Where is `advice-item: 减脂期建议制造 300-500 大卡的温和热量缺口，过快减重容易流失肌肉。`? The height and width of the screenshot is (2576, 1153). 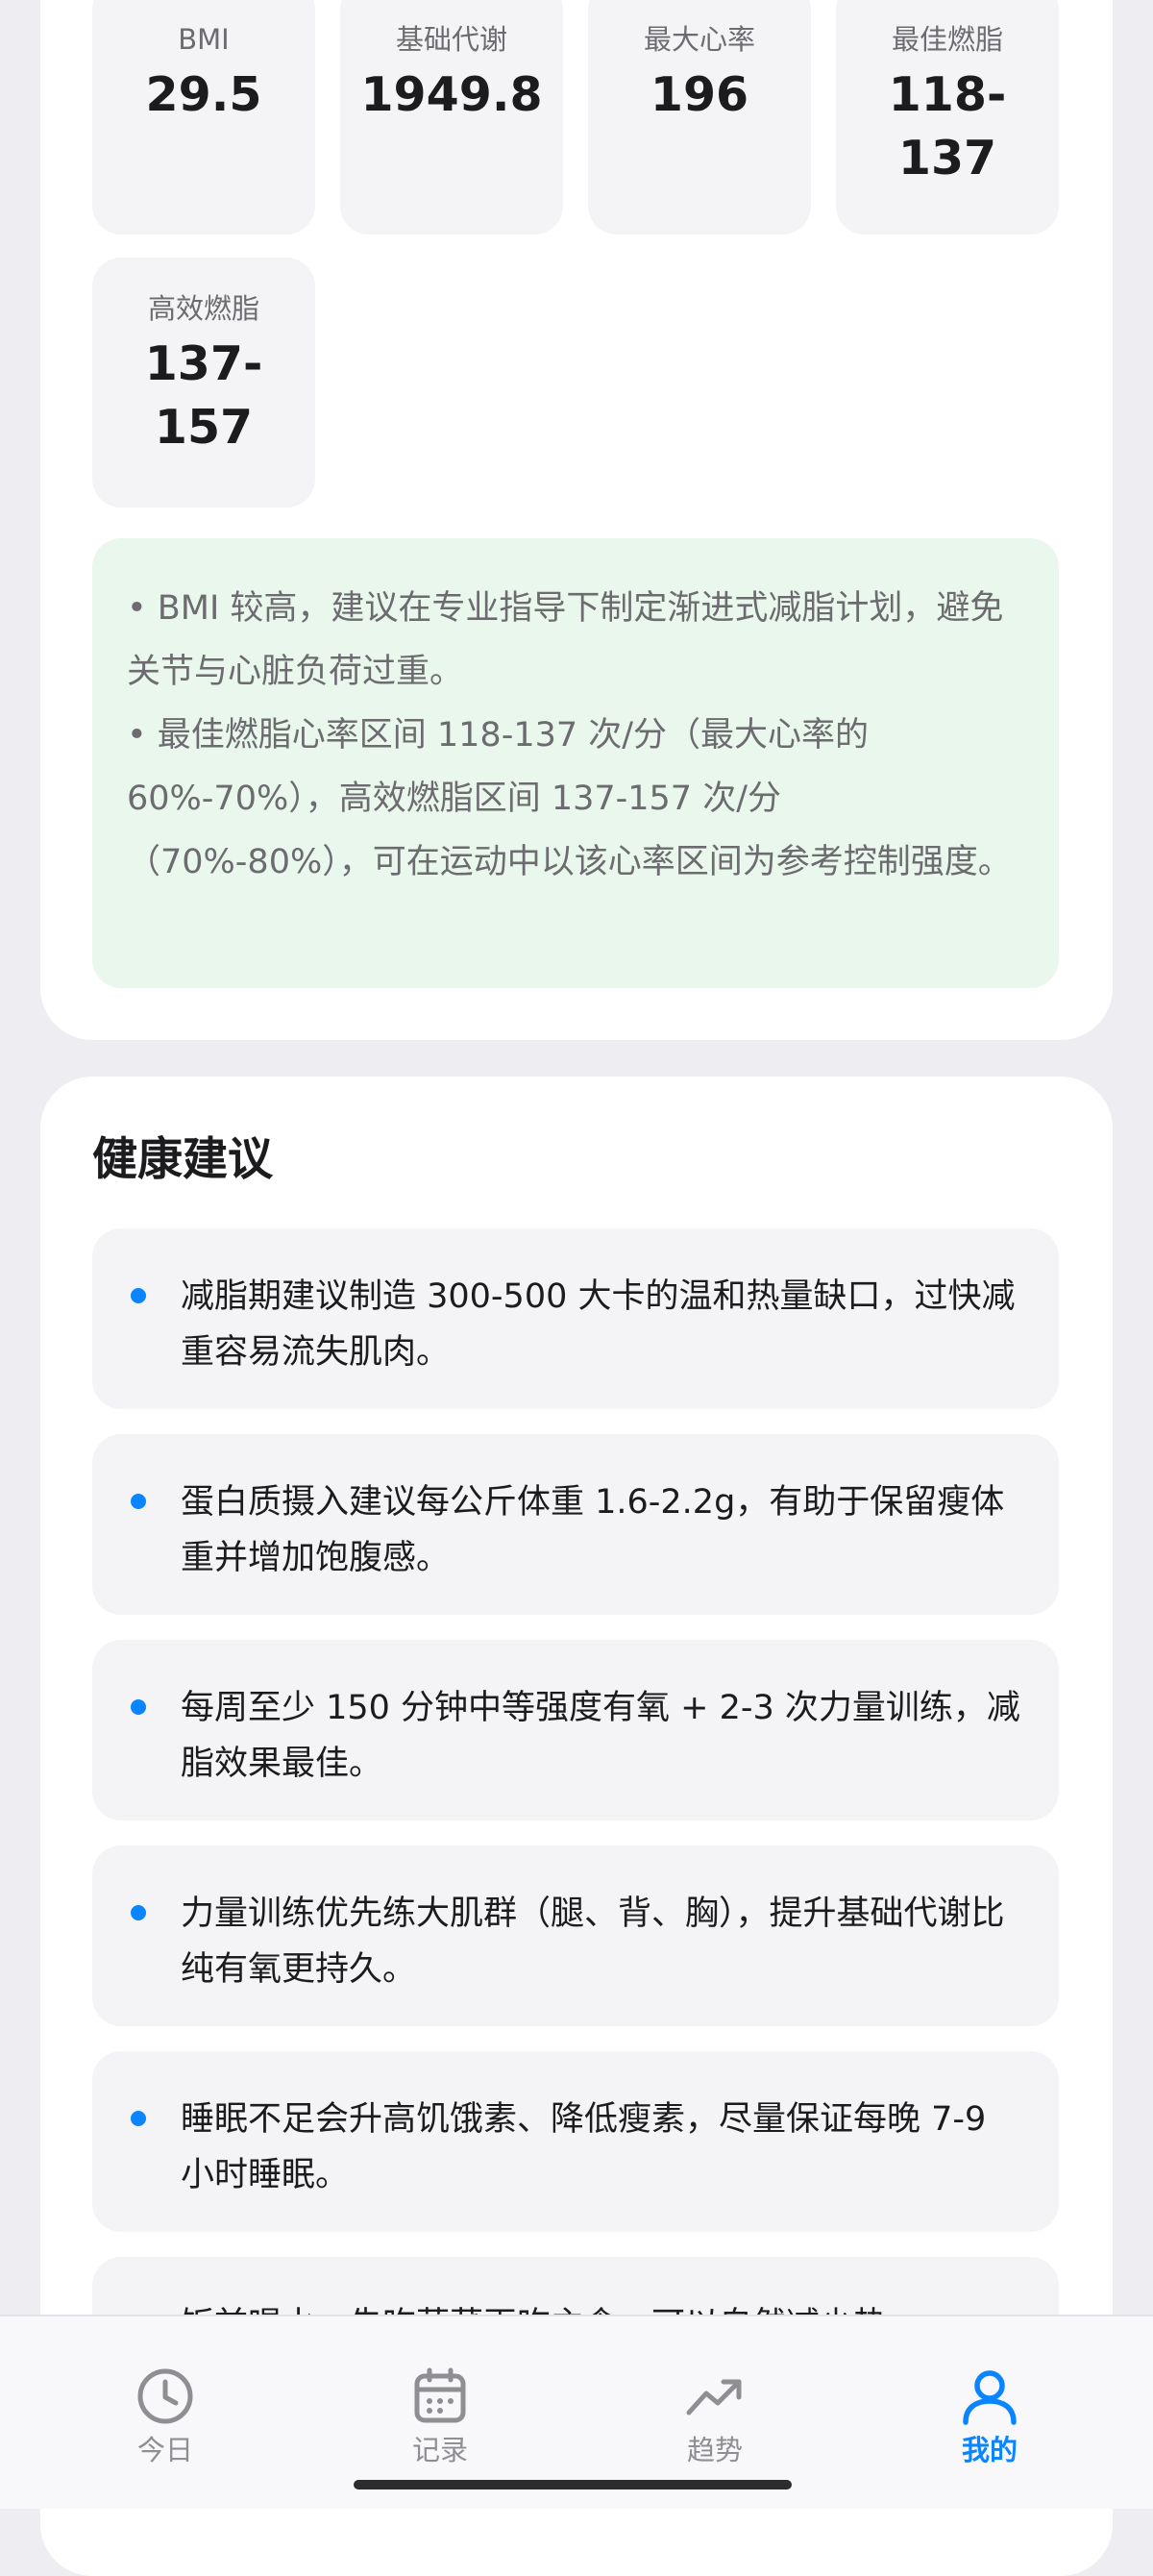 advice-item: 减脂期建议制造 300-500 大卡的温和热量缺口，过快减重容易流失肌肉。 is located at coordinates (576, 1319).